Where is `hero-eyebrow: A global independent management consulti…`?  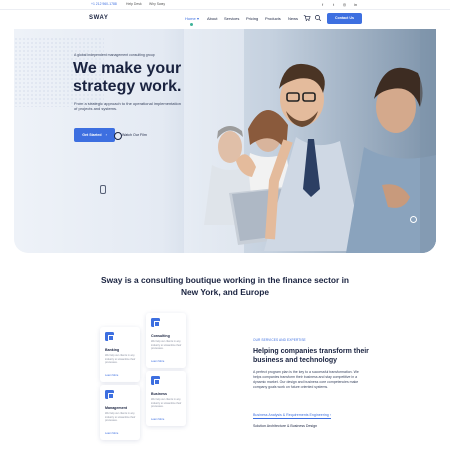 hero-eyebrow: A global independent management consulti… is located at coordinates (114, 55).